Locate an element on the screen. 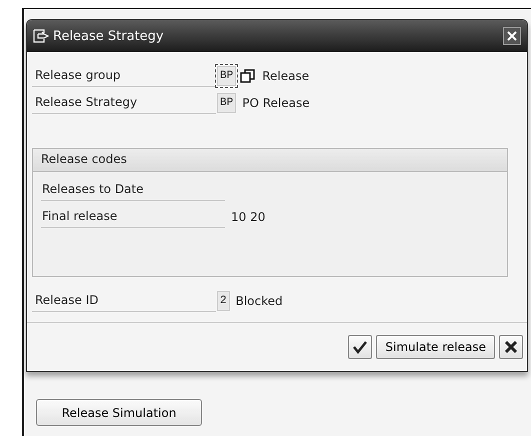 This screenshot has width=531, height=436. field-label: Releases to Date is located at coordinates (133, 189).